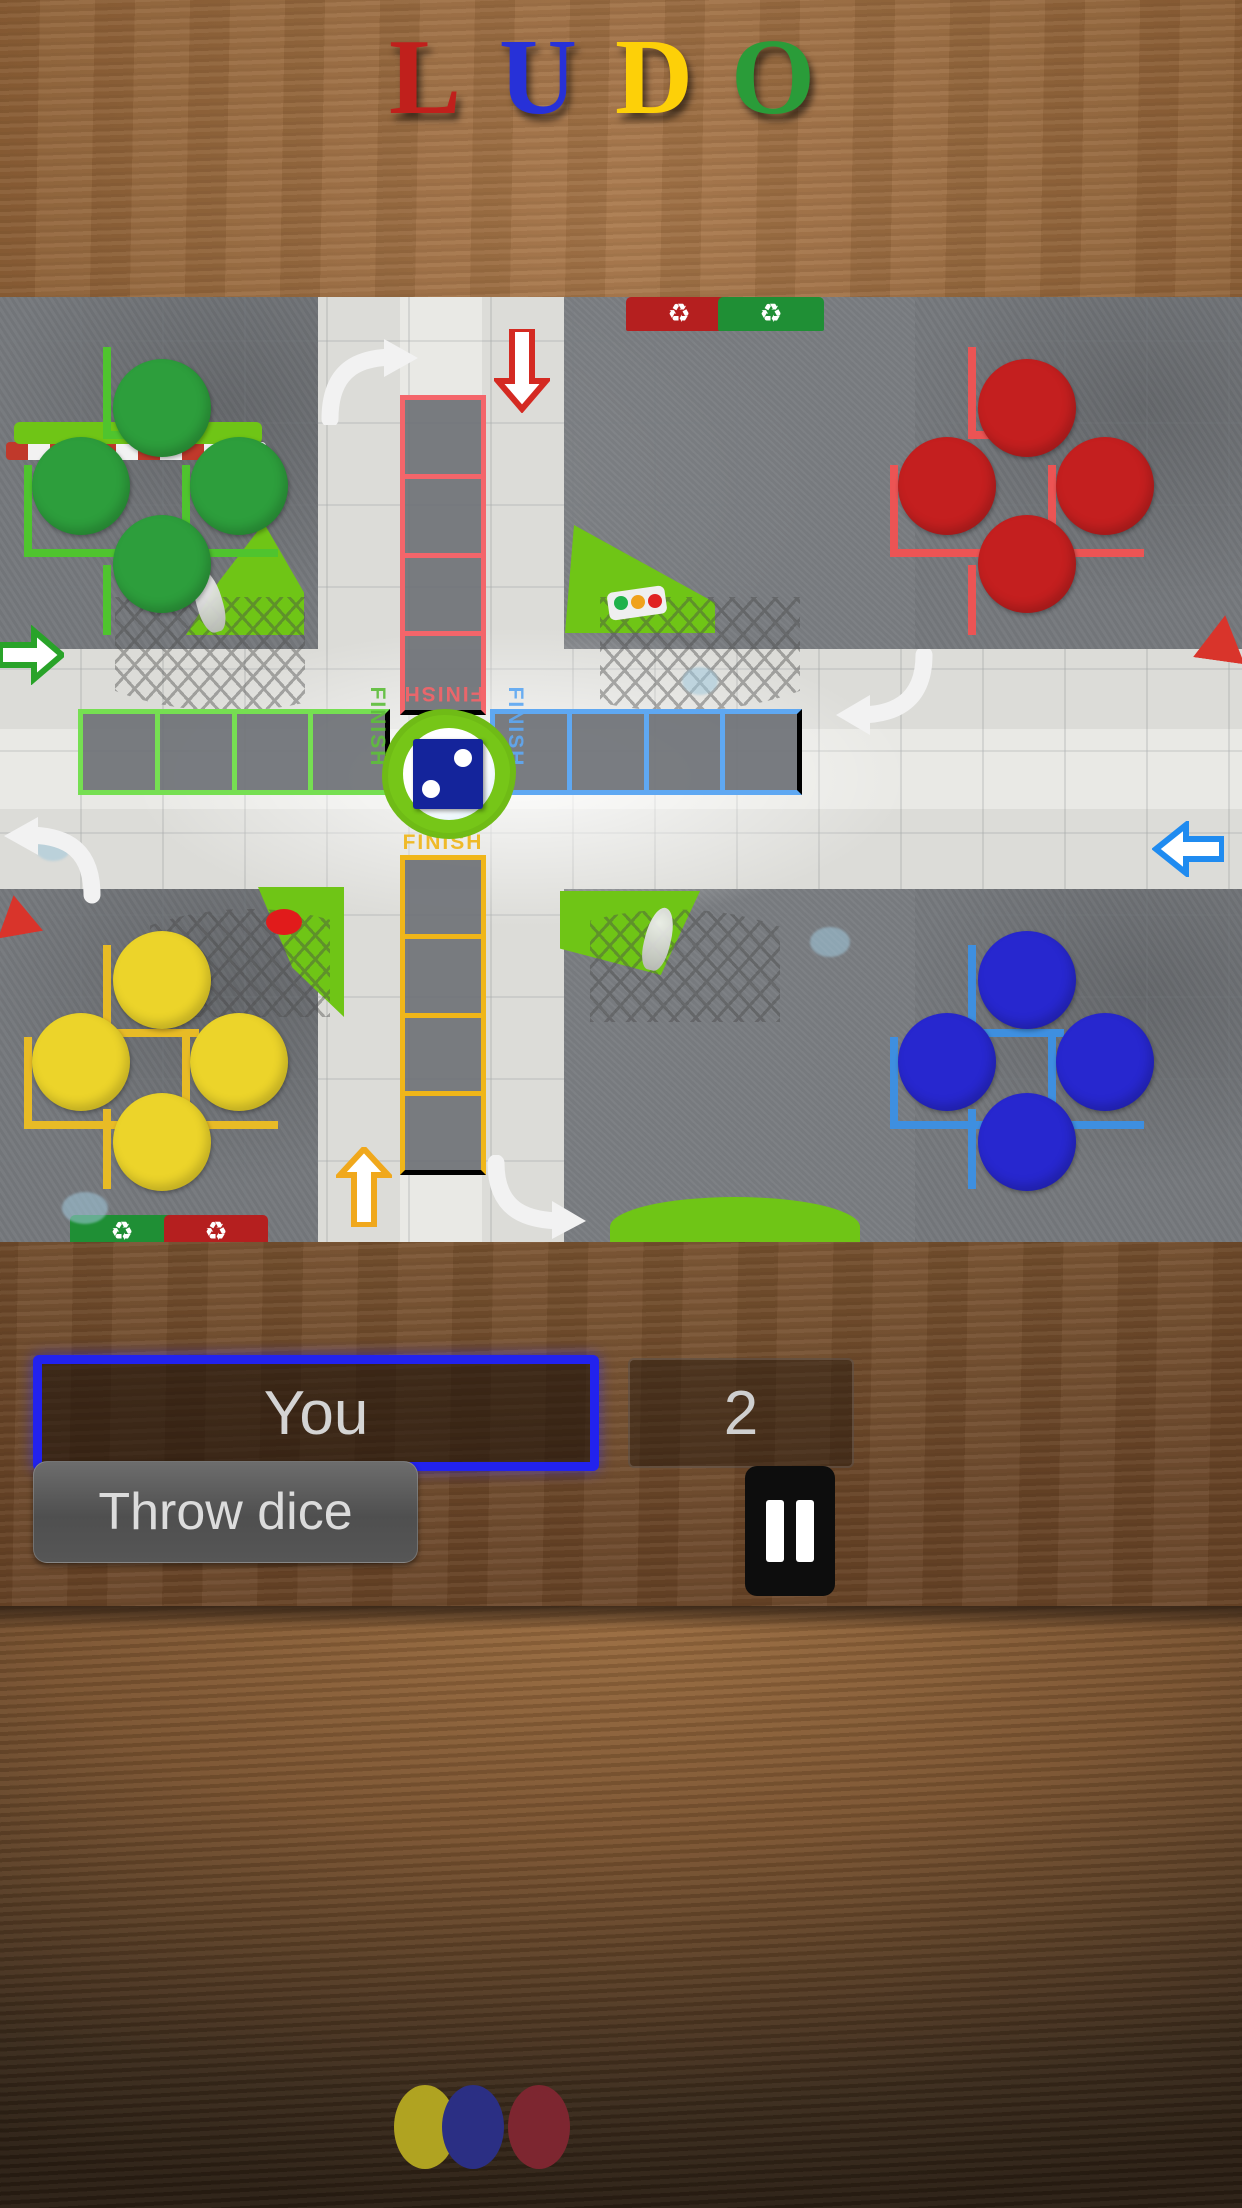 This screenshot has width=1242, height=2208. Describe the element at coordinates (884, 692) in the screenshot. I see `curved-arrow-top-right-icon` at that location.